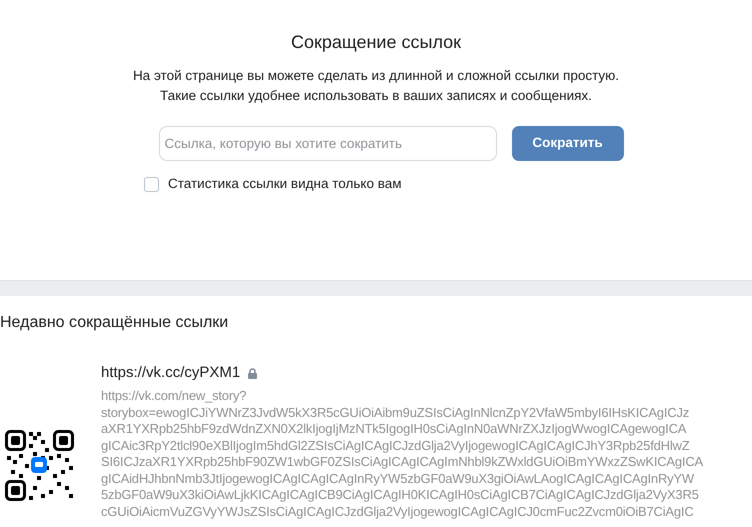  What do you see at coordinates (151, 184) in the screenshot?
I see `checkbox` at bounding box center [151, 184].